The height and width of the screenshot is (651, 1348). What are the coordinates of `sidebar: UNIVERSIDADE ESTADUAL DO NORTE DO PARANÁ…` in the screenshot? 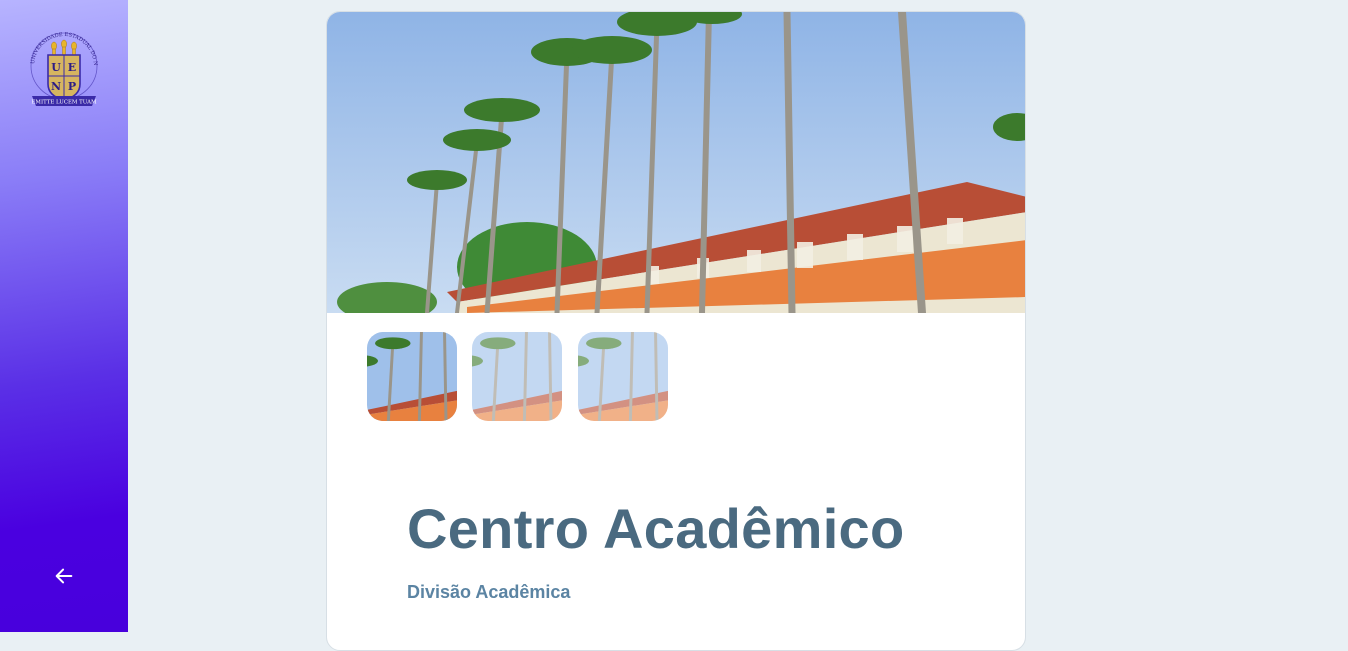 It's located at (64, 316).